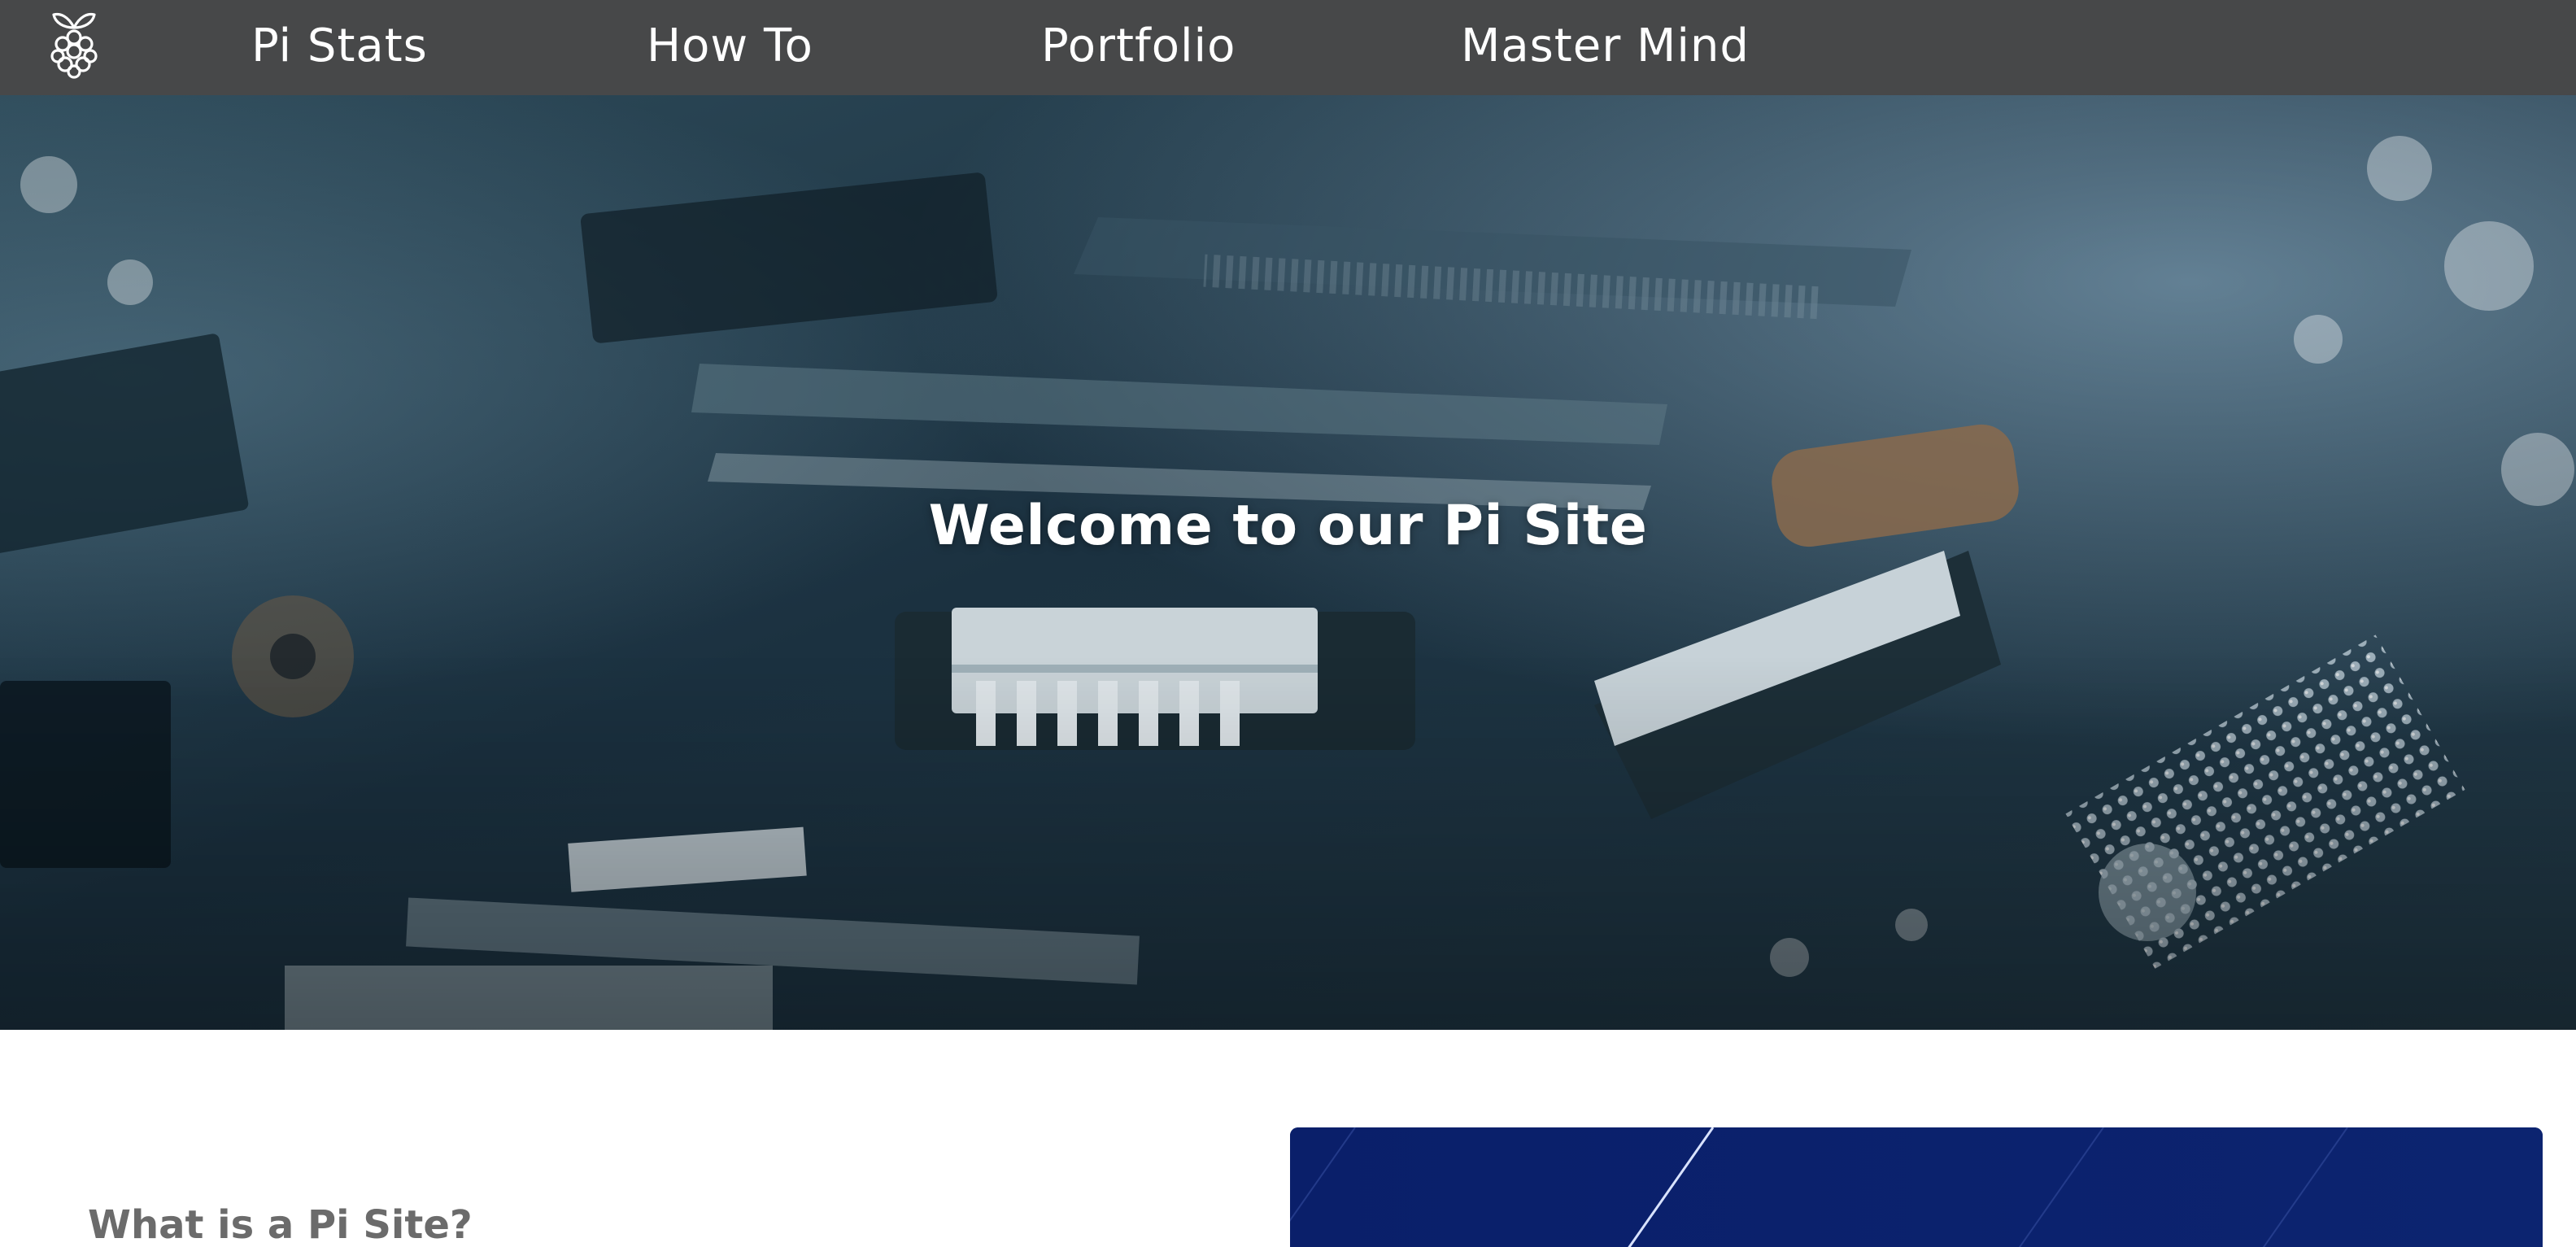 Image resolution: width=2576 pixels, height=1247 pixels. Describe the element at coordinates (1288, 526) in the screenshot. I see `hero-title: Welcome to our Pi Site` at that location.